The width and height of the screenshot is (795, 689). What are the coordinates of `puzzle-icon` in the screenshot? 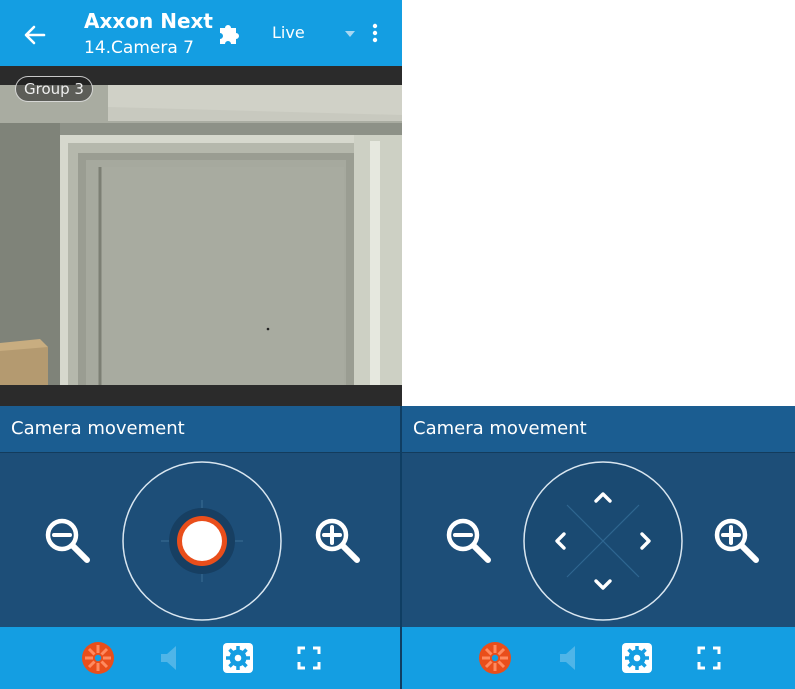 It's located at (230, 33).